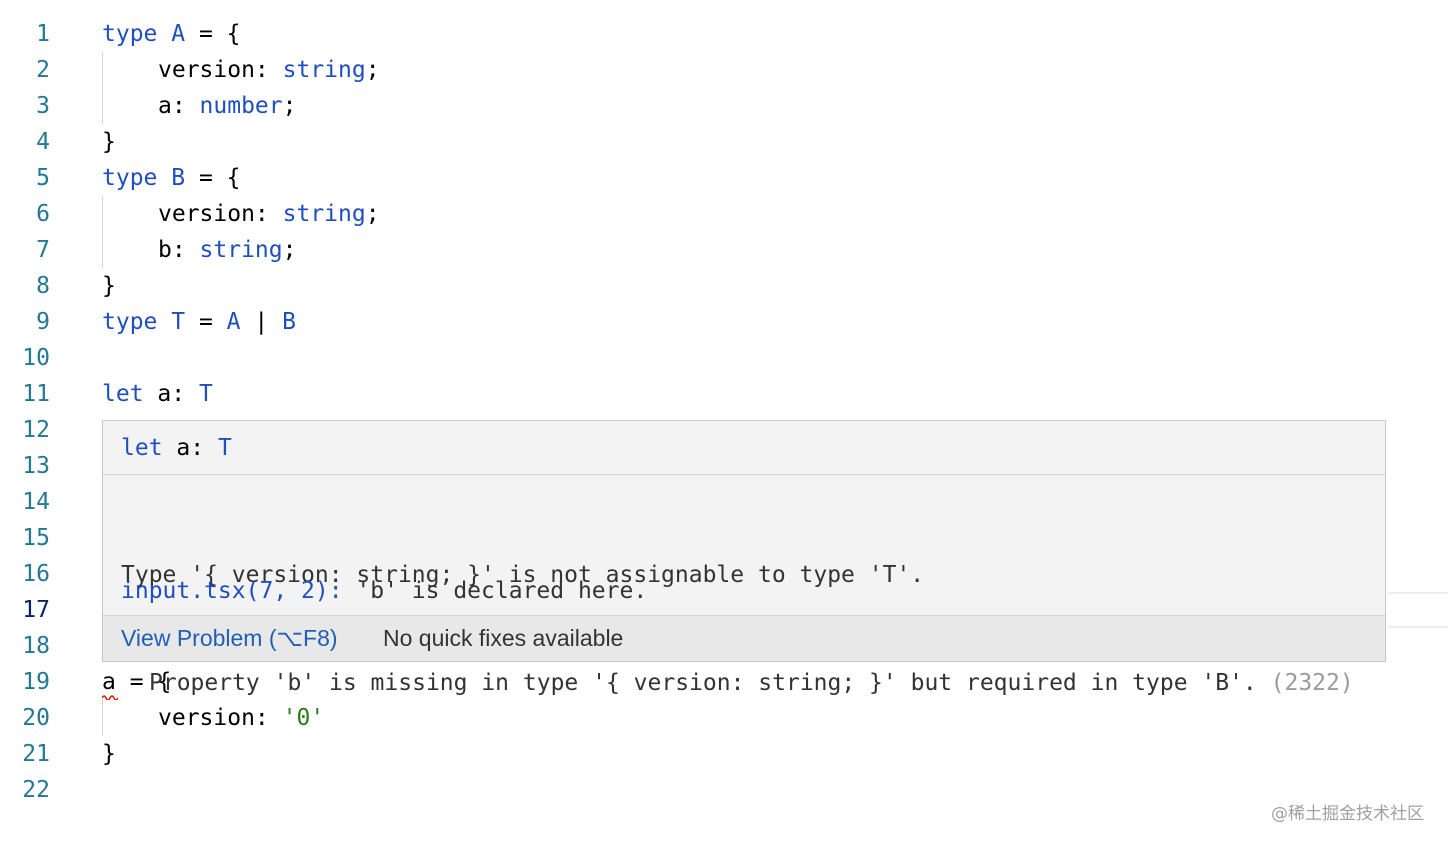  Describe the element at coordinates (102, 88) in the screenshot. I see `indent-guide-block-a` at that location.